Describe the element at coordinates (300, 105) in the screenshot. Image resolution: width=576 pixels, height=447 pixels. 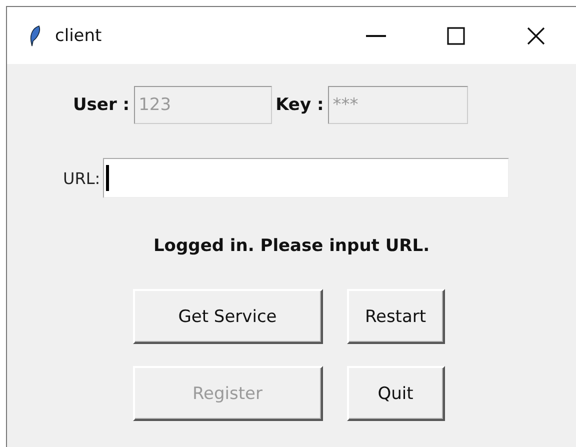
I see `field-label: Key :` at that location.